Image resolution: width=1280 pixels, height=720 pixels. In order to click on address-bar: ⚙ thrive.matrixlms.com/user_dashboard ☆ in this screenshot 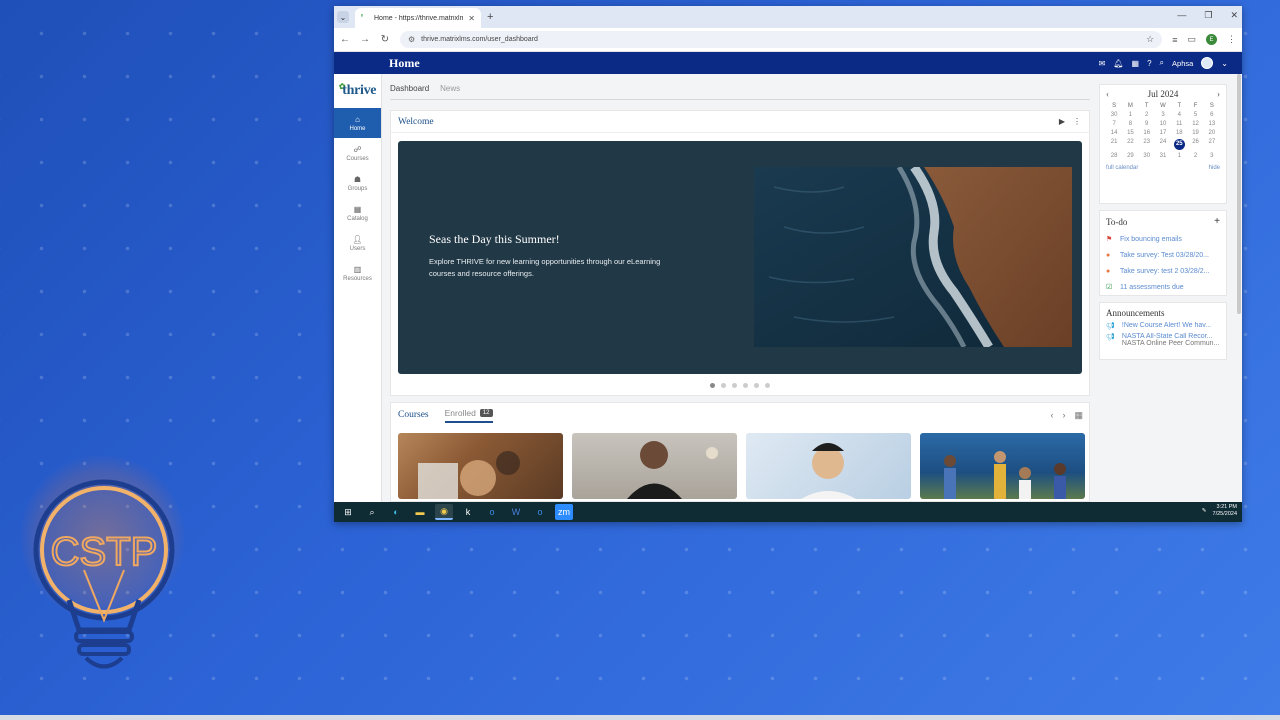, I will do `click(781, 39)`.